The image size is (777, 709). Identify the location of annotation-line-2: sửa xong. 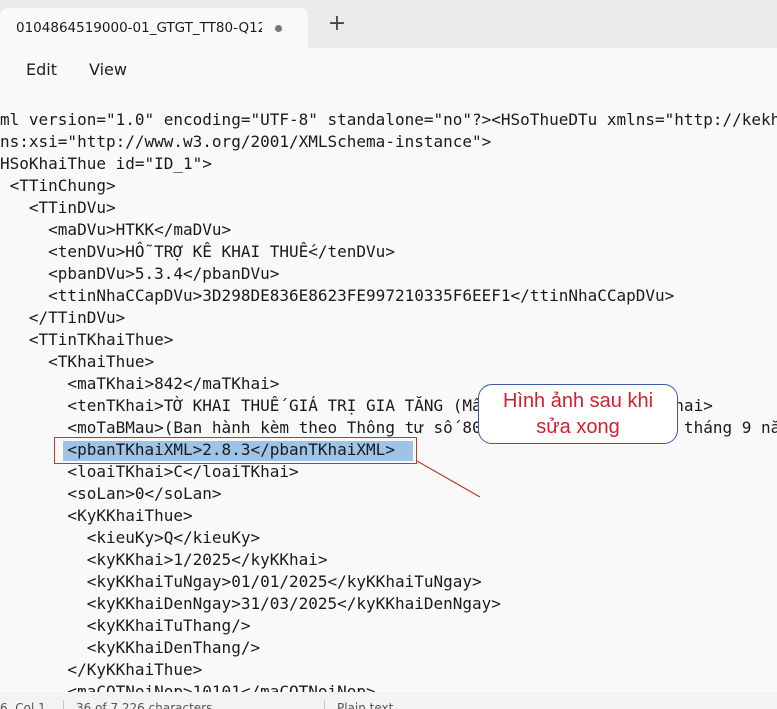
(578, 427).